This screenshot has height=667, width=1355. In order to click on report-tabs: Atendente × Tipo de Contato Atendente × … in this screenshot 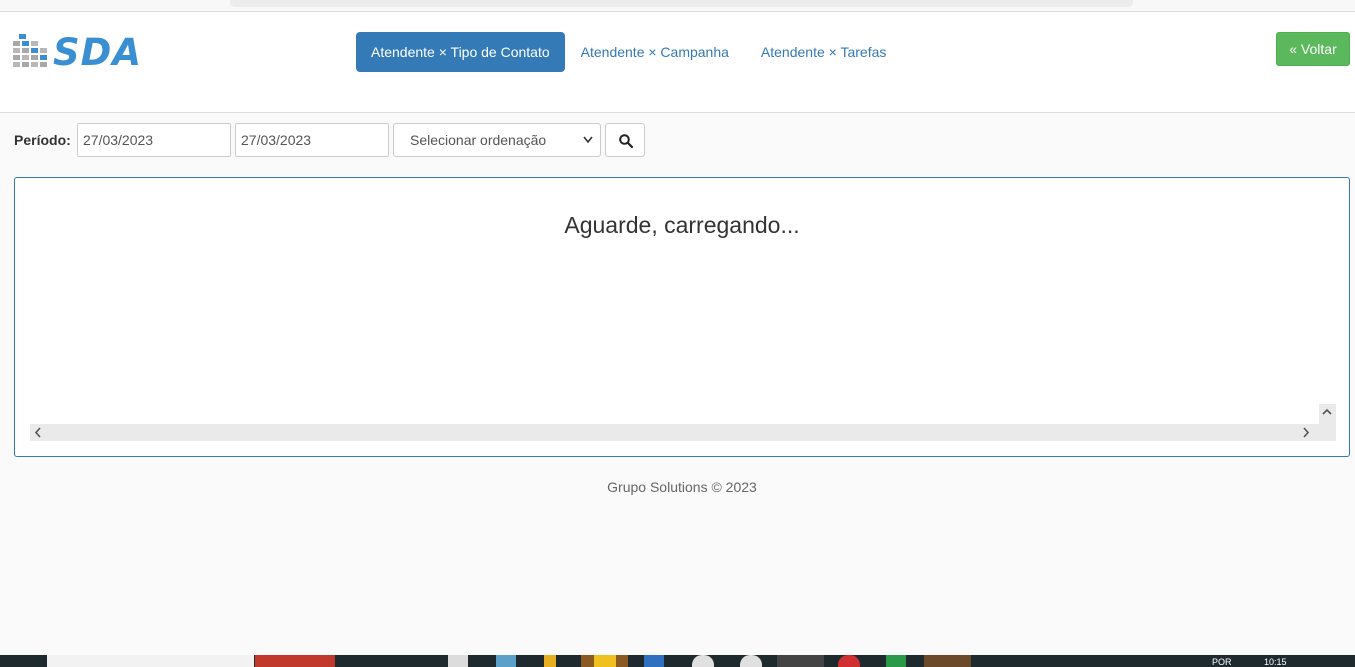, I will do `click(629, 52)`.